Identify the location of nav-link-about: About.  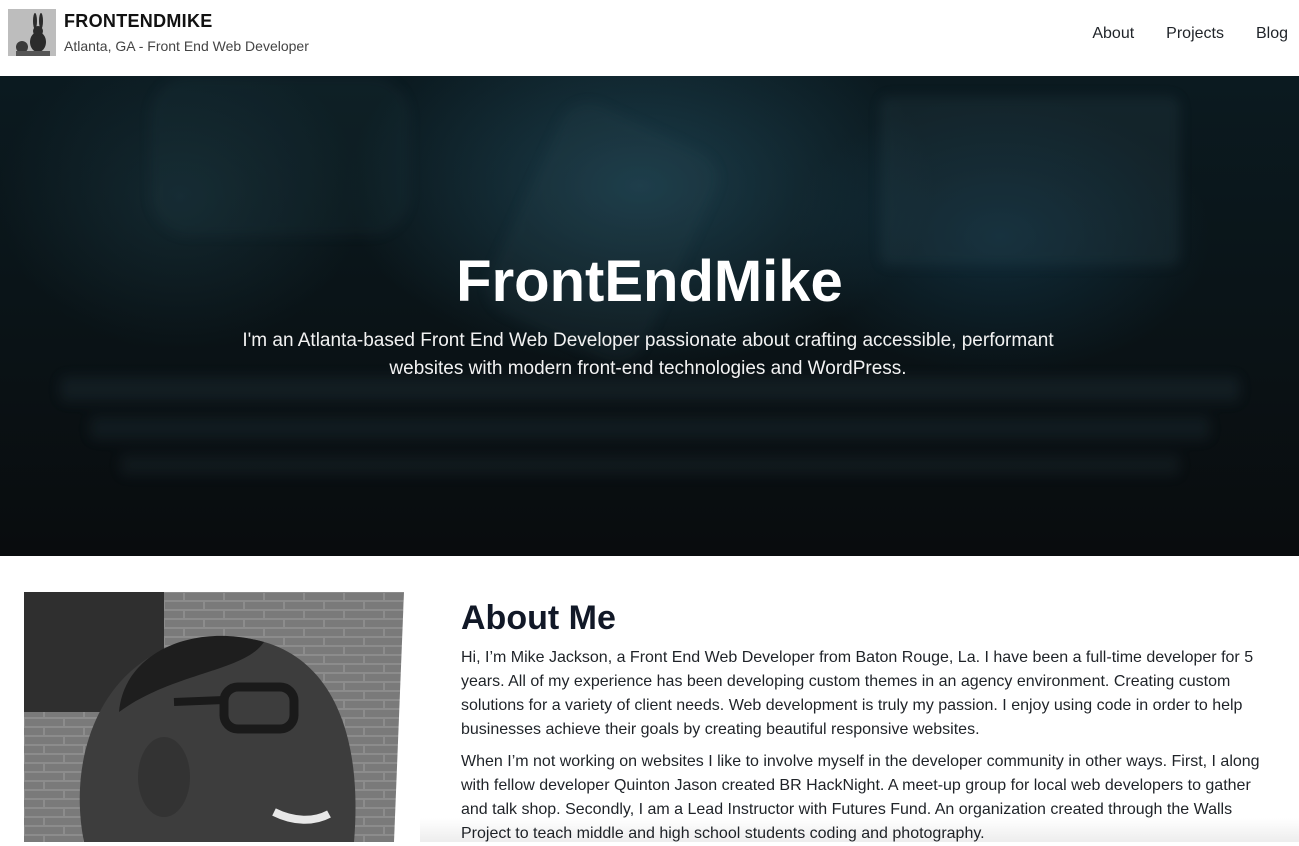
(1113, 34).